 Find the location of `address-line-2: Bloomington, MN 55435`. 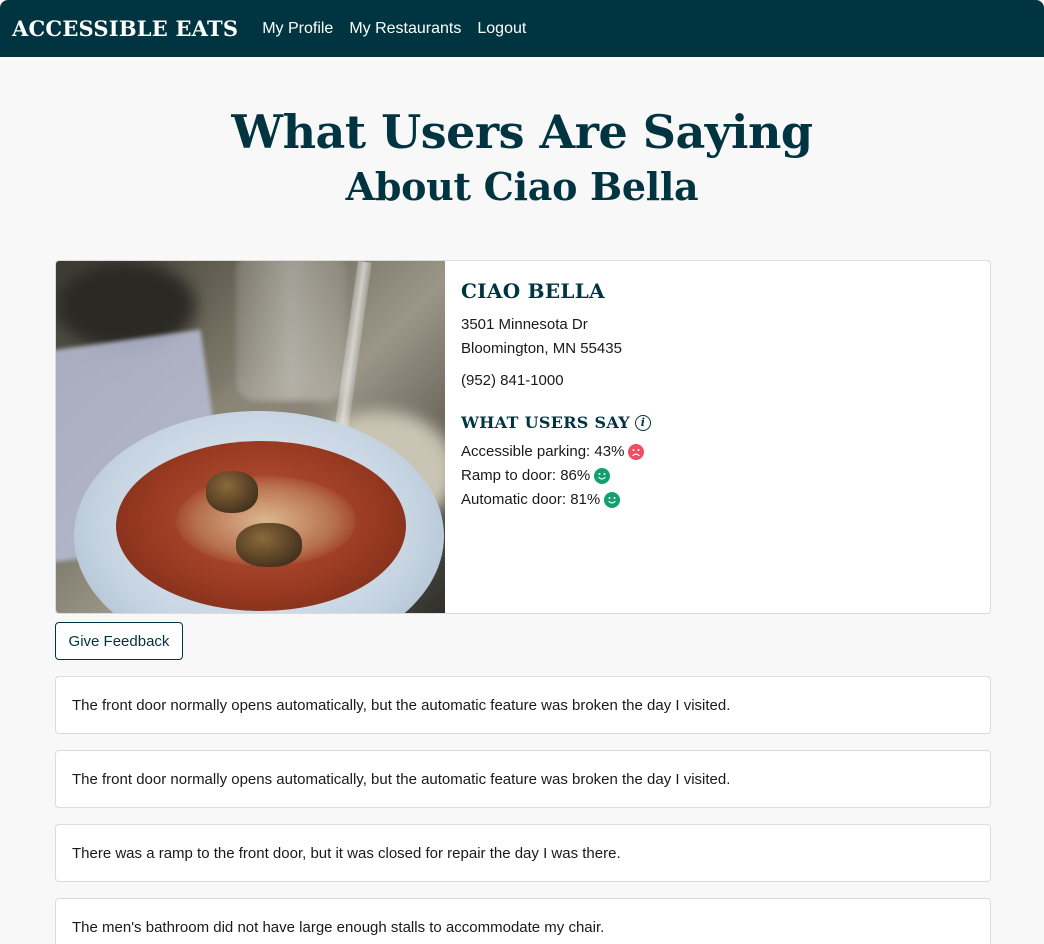

address-line-2: Bloomington, MN 55435 is located at coordinates (541, 348).